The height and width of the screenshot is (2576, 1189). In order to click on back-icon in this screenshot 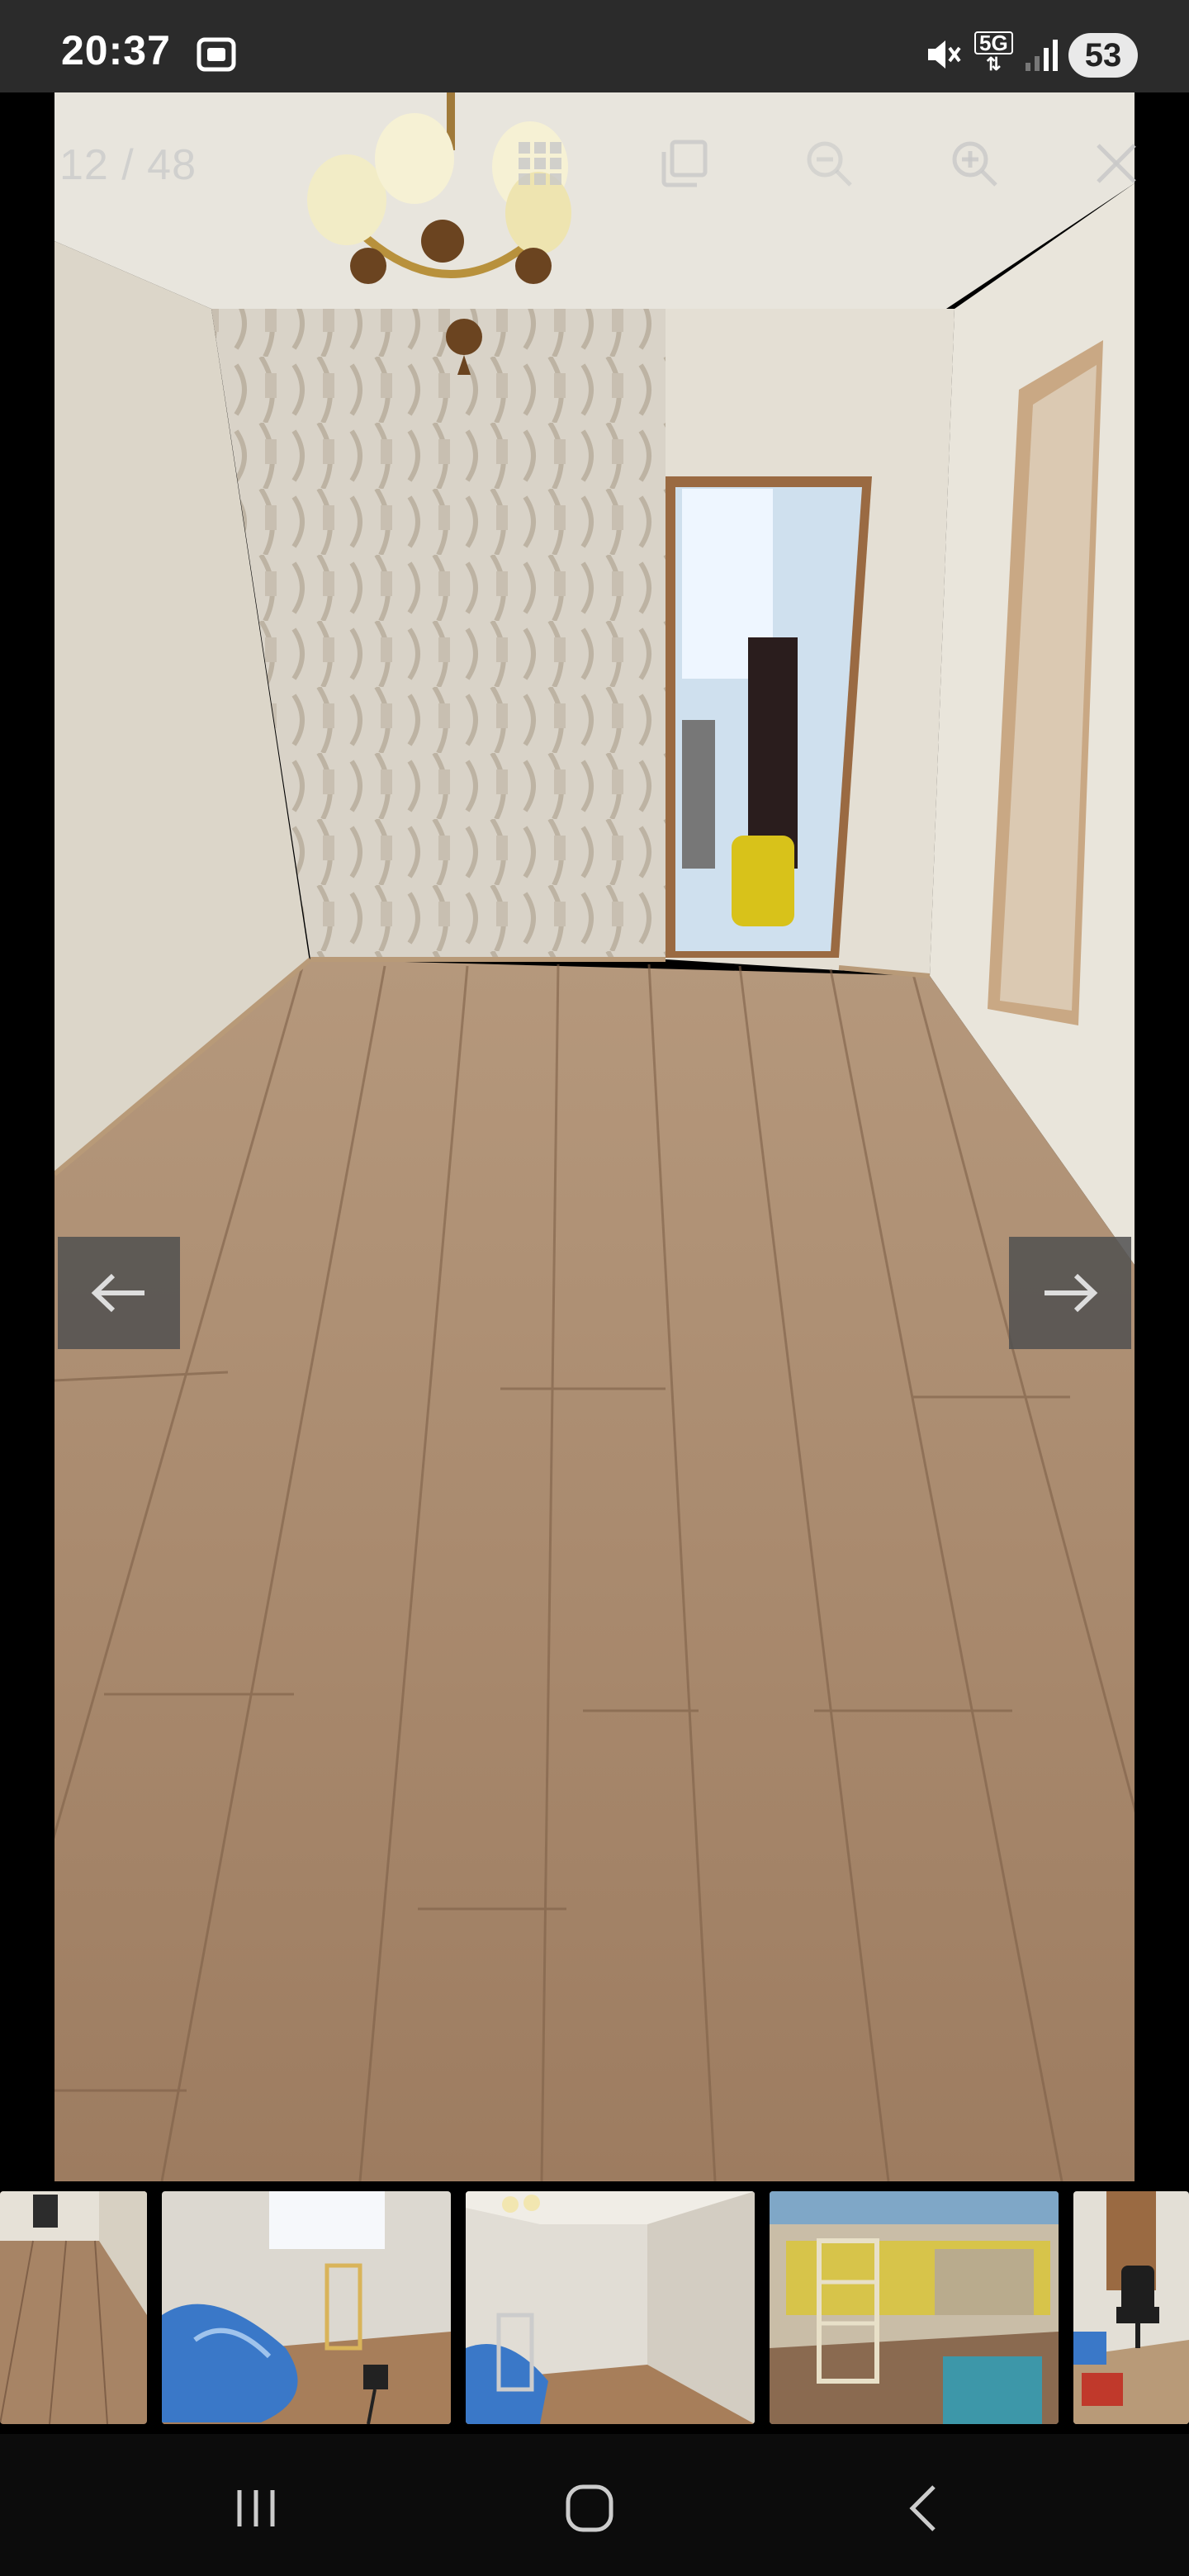, I will do `click(923, 2508)`.